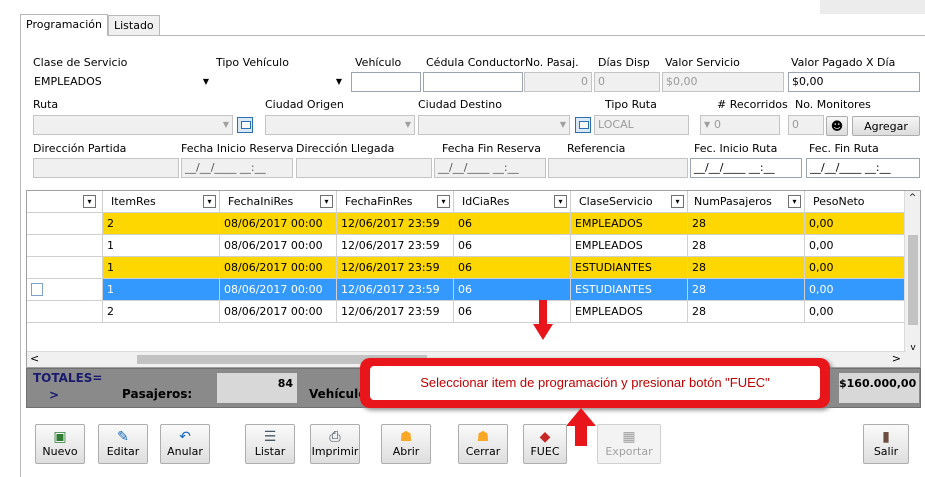 Image resolution: width=925 pixels, height=477 pixels. I want to click on tab-programacion: Programación, so click(64, 25).